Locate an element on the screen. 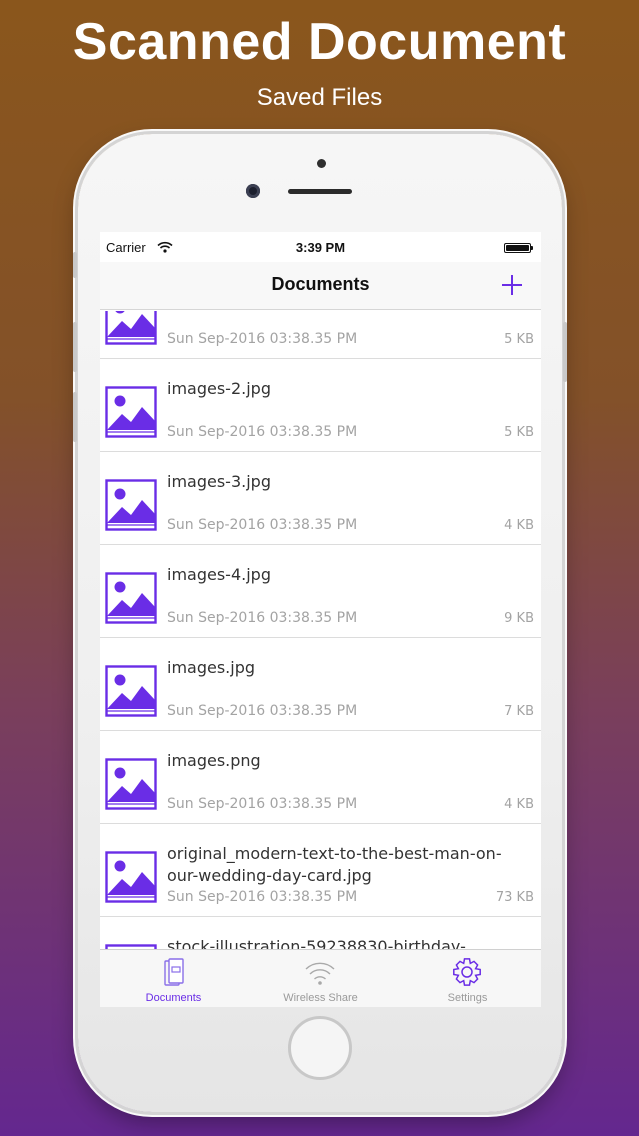  add-document-button is located at coordinates (512, 285).